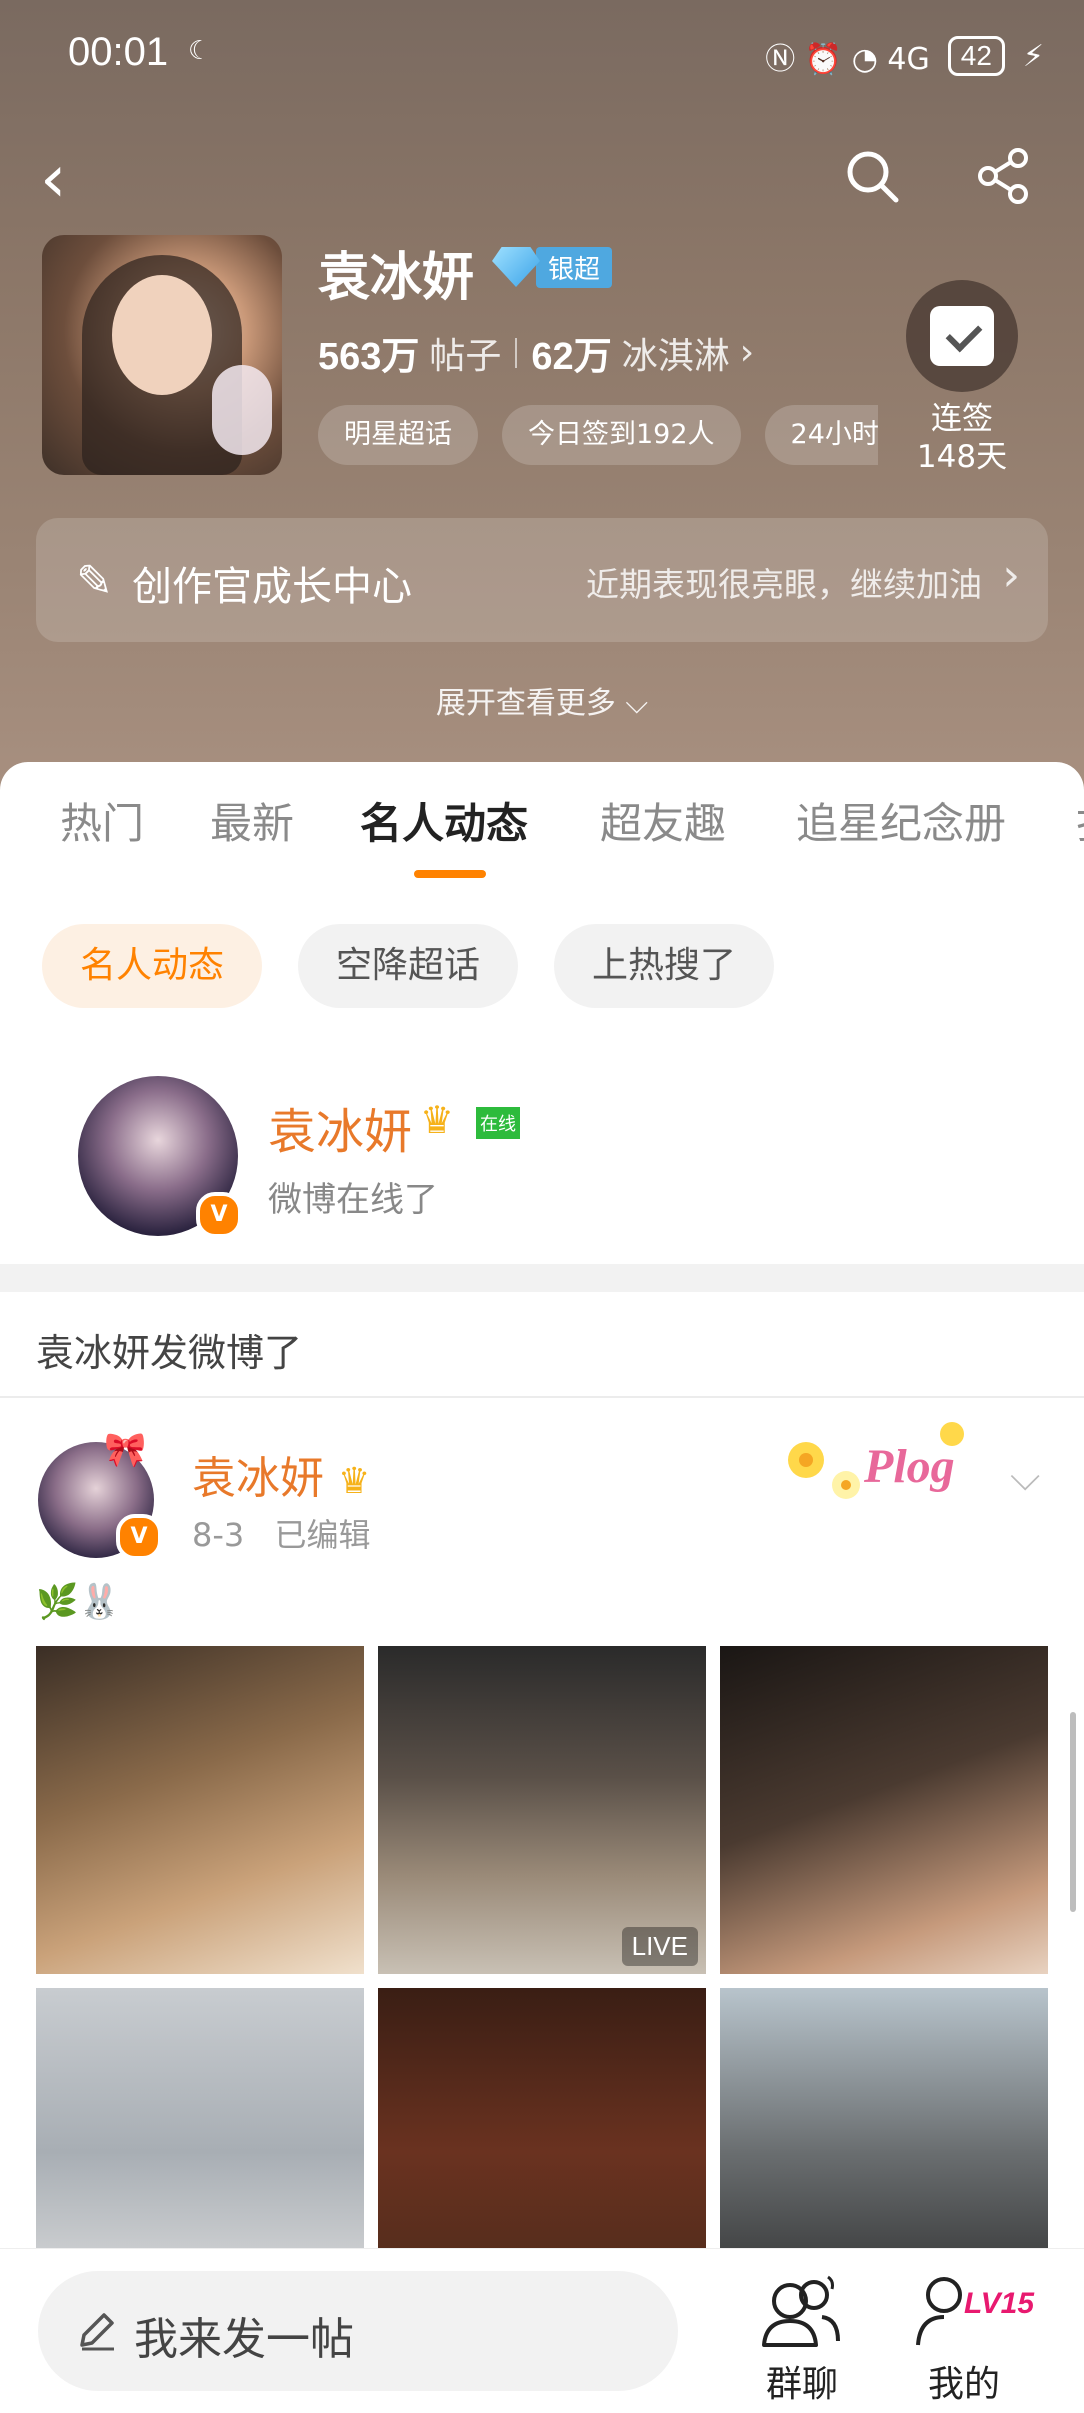 This screenshot has width=1084, height=2413. What do you see at coordinates (659, 1946) in the screenshot?
I see `live-badge: LIVE` at bounding box center [659, 1946].